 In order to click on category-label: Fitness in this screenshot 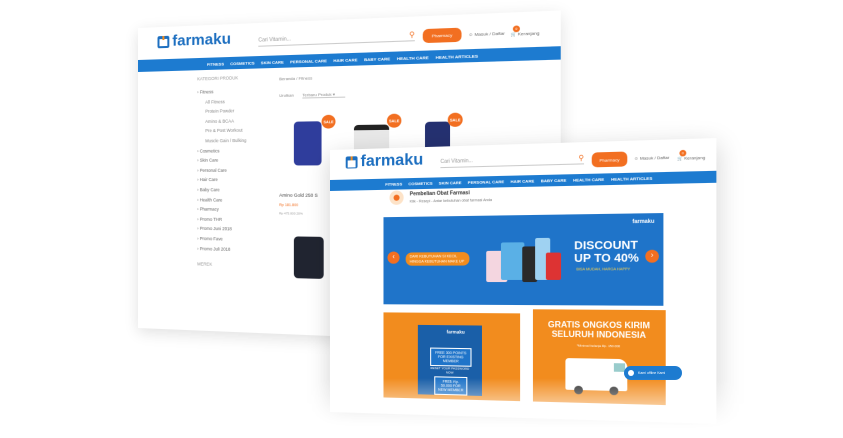, I will do `click(207, 91)`.